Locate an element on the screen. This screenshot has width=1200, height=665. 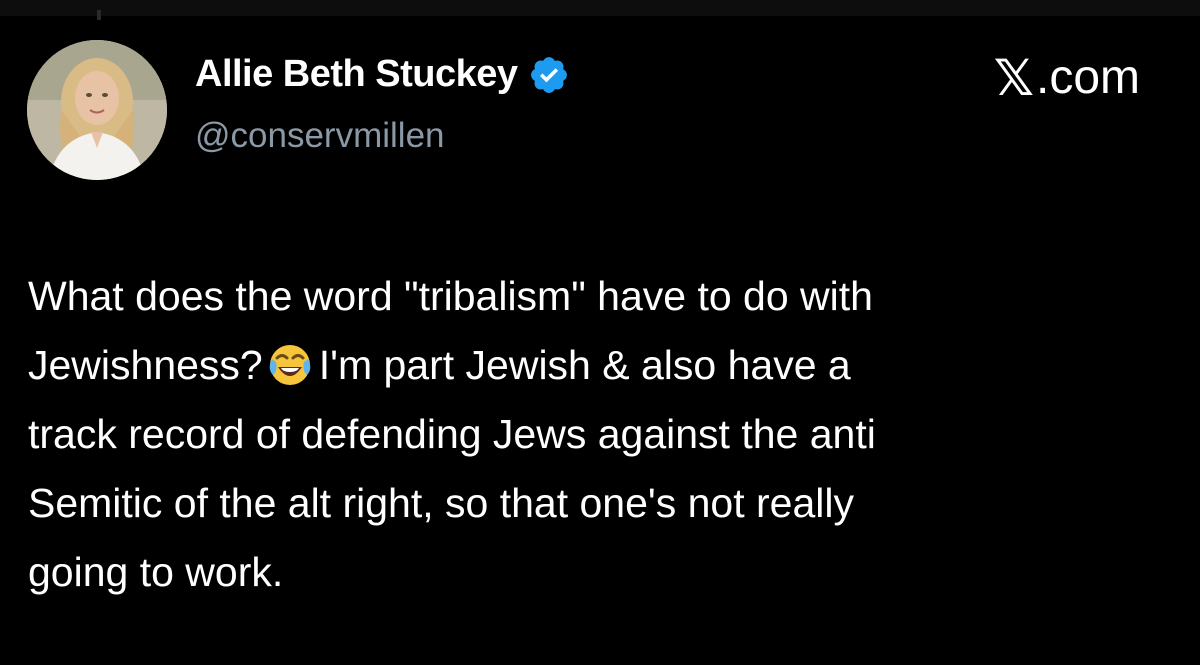
tweet-line-segment: I'm part Jewish & also have a is located at coordinates (584, 365).